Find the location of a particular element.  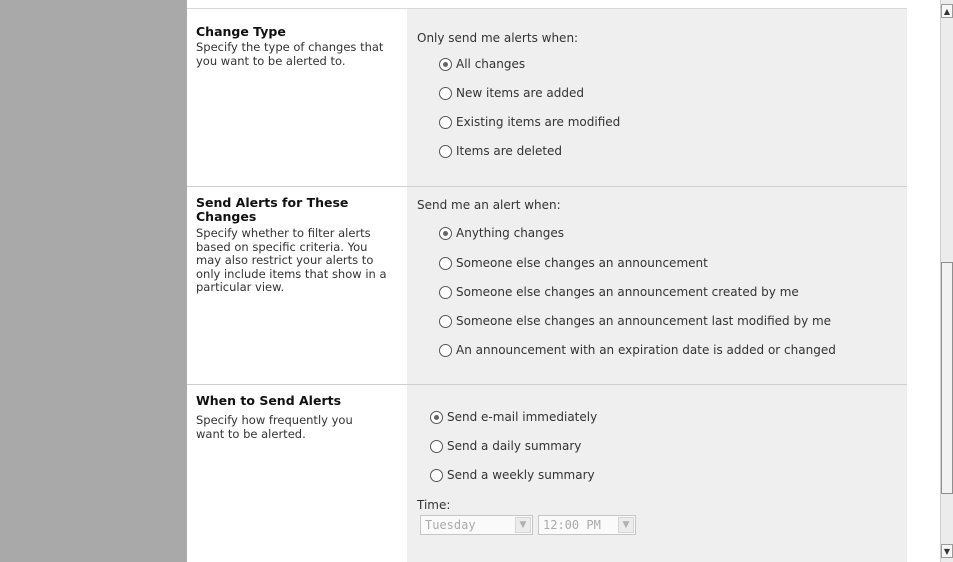

radio-label: Existing items are modified is located at coordinates (538, 122).